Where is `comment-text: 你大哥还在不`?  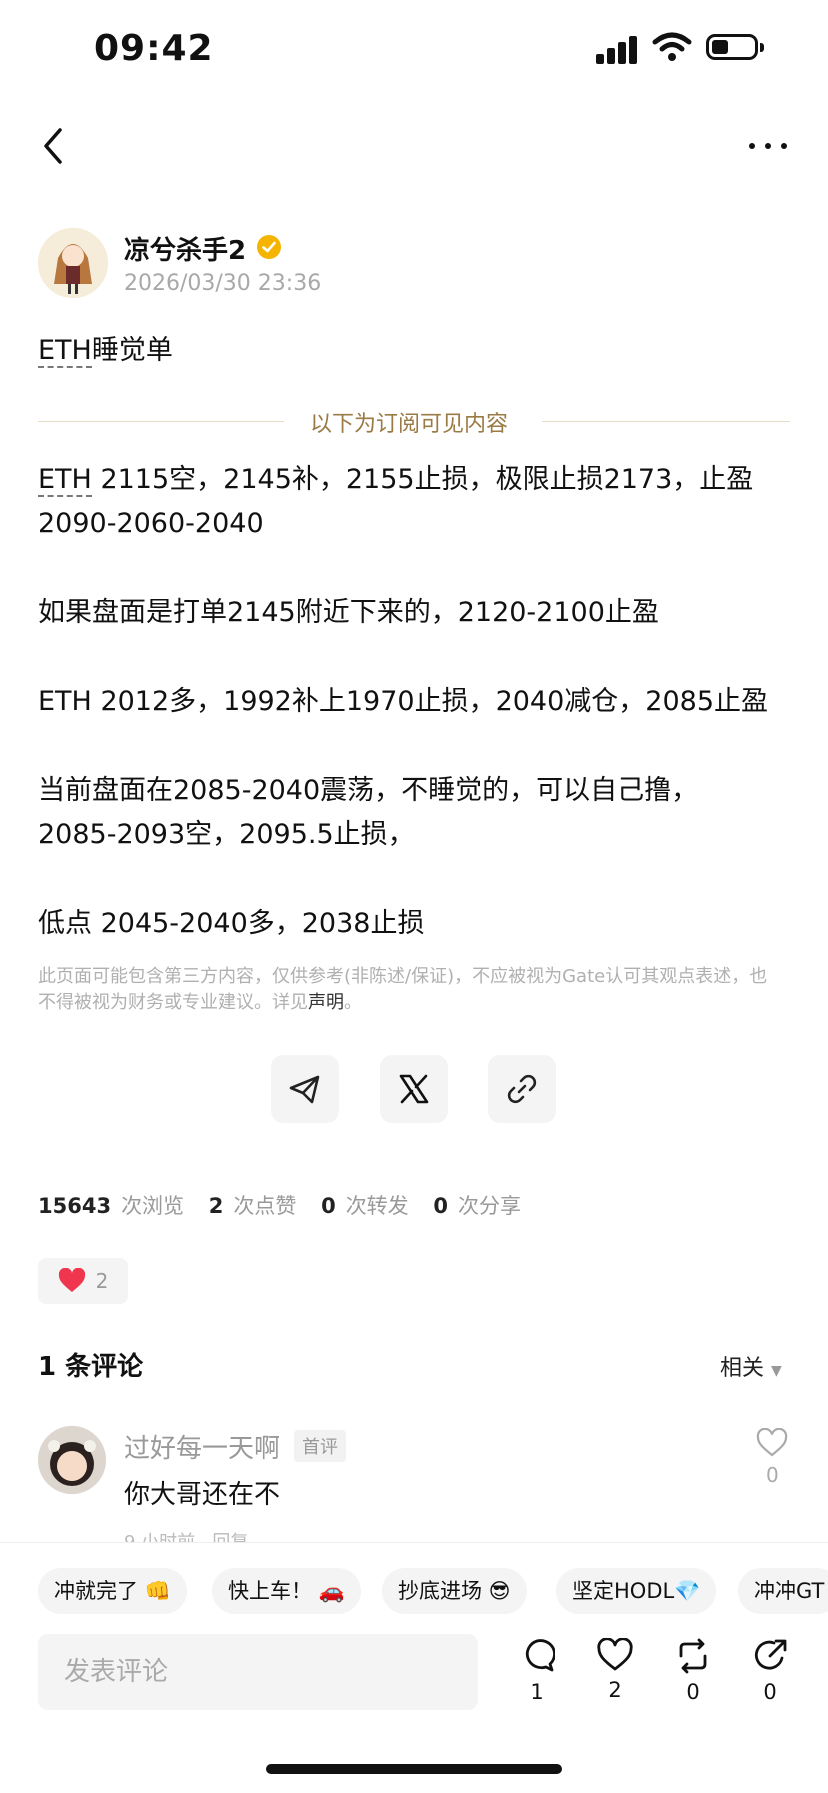 comment-text: 你大哥还在不 is located at coordinates (202, 1495).